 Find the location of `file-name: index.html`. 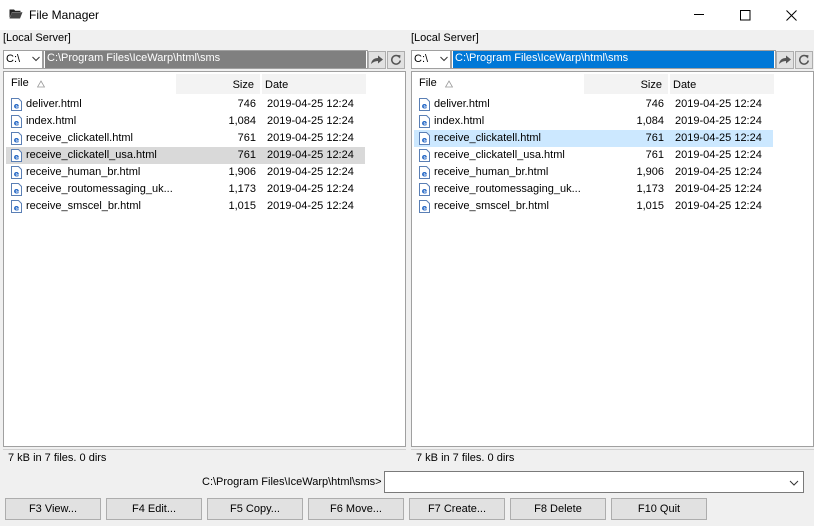

file-name: index.html is located at coordinates (51, 121).